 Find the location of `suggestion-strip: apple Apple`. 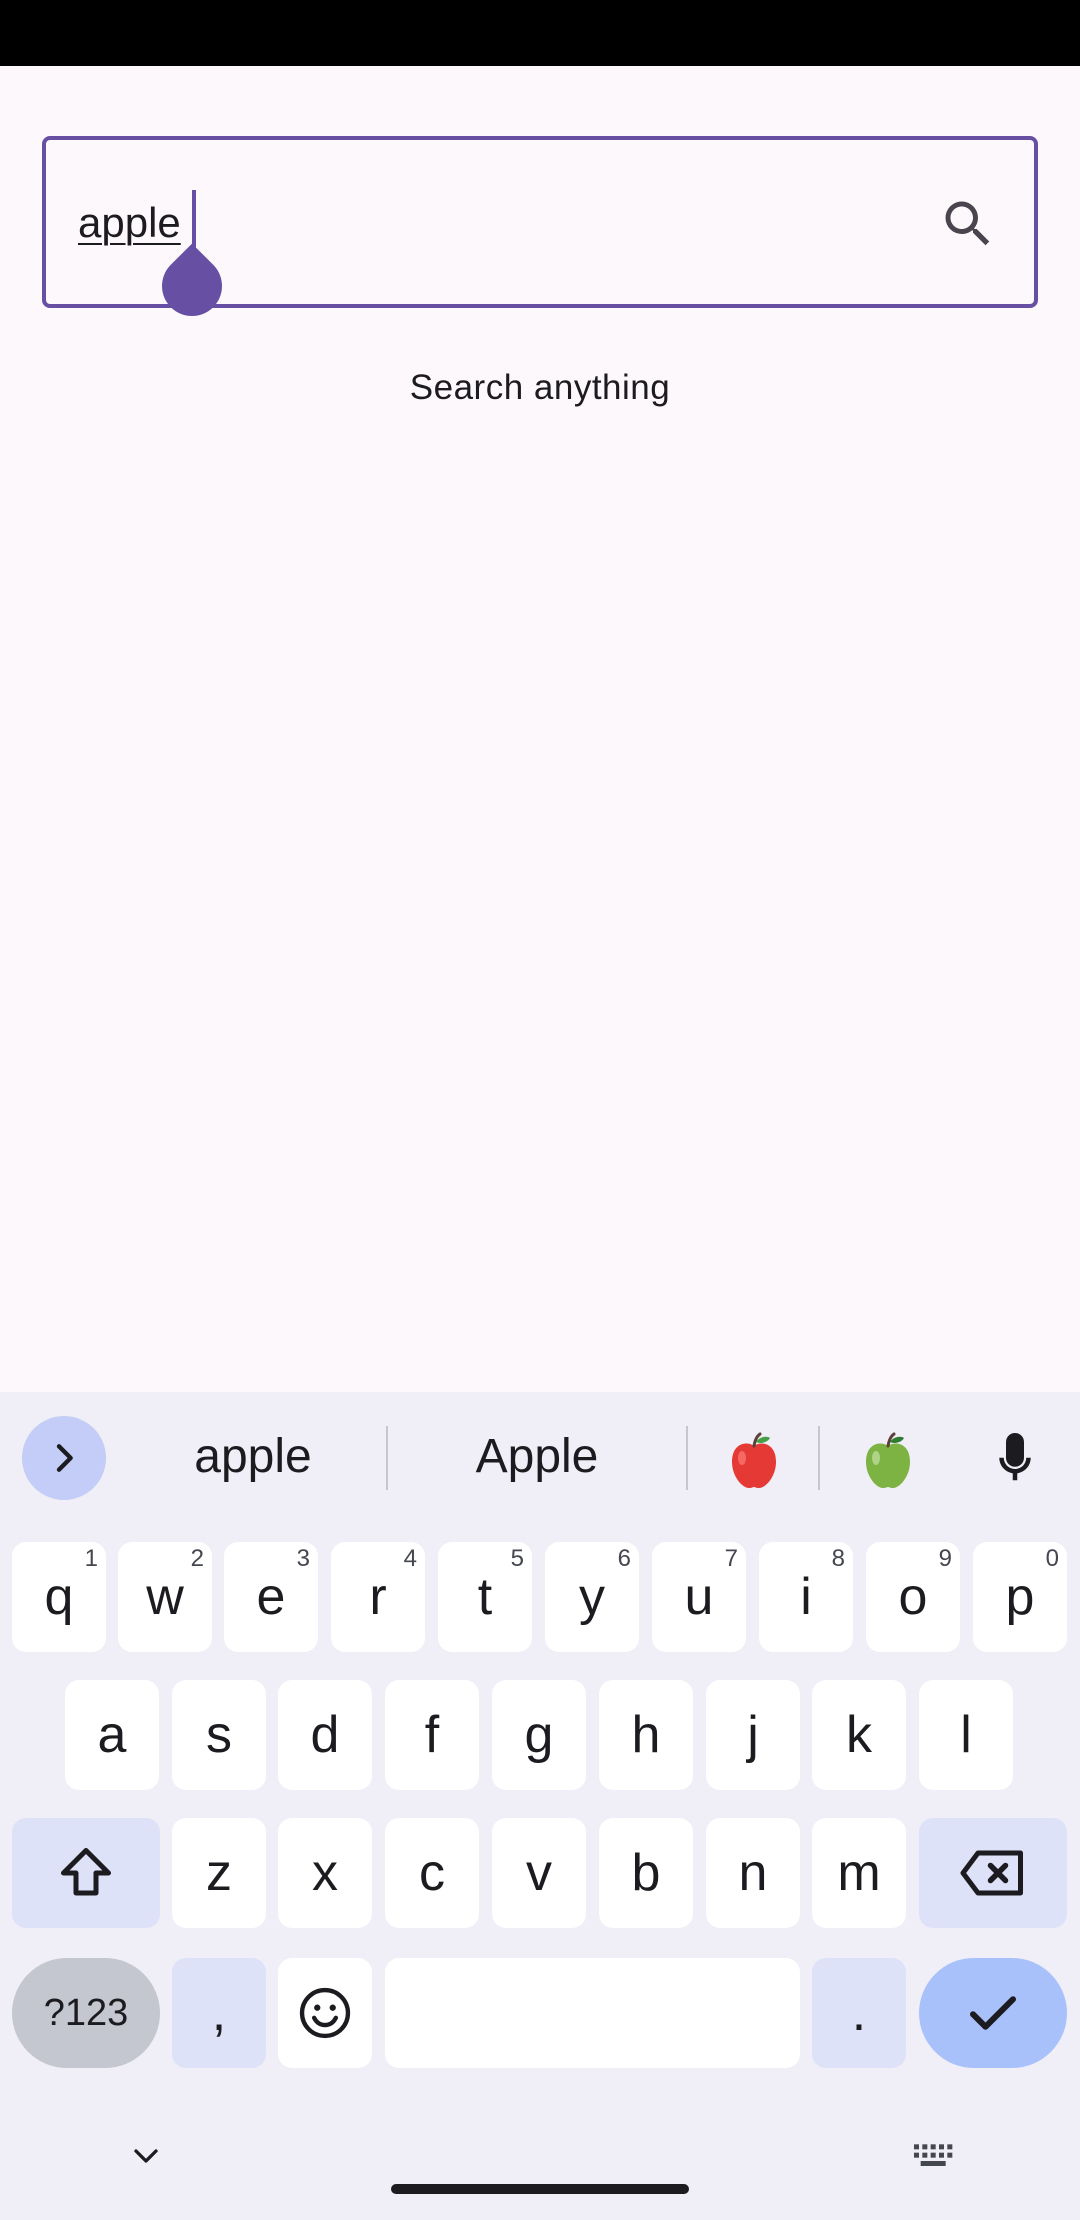

suggestion-strip: apple Apple is located at coordinates (540, 1458).